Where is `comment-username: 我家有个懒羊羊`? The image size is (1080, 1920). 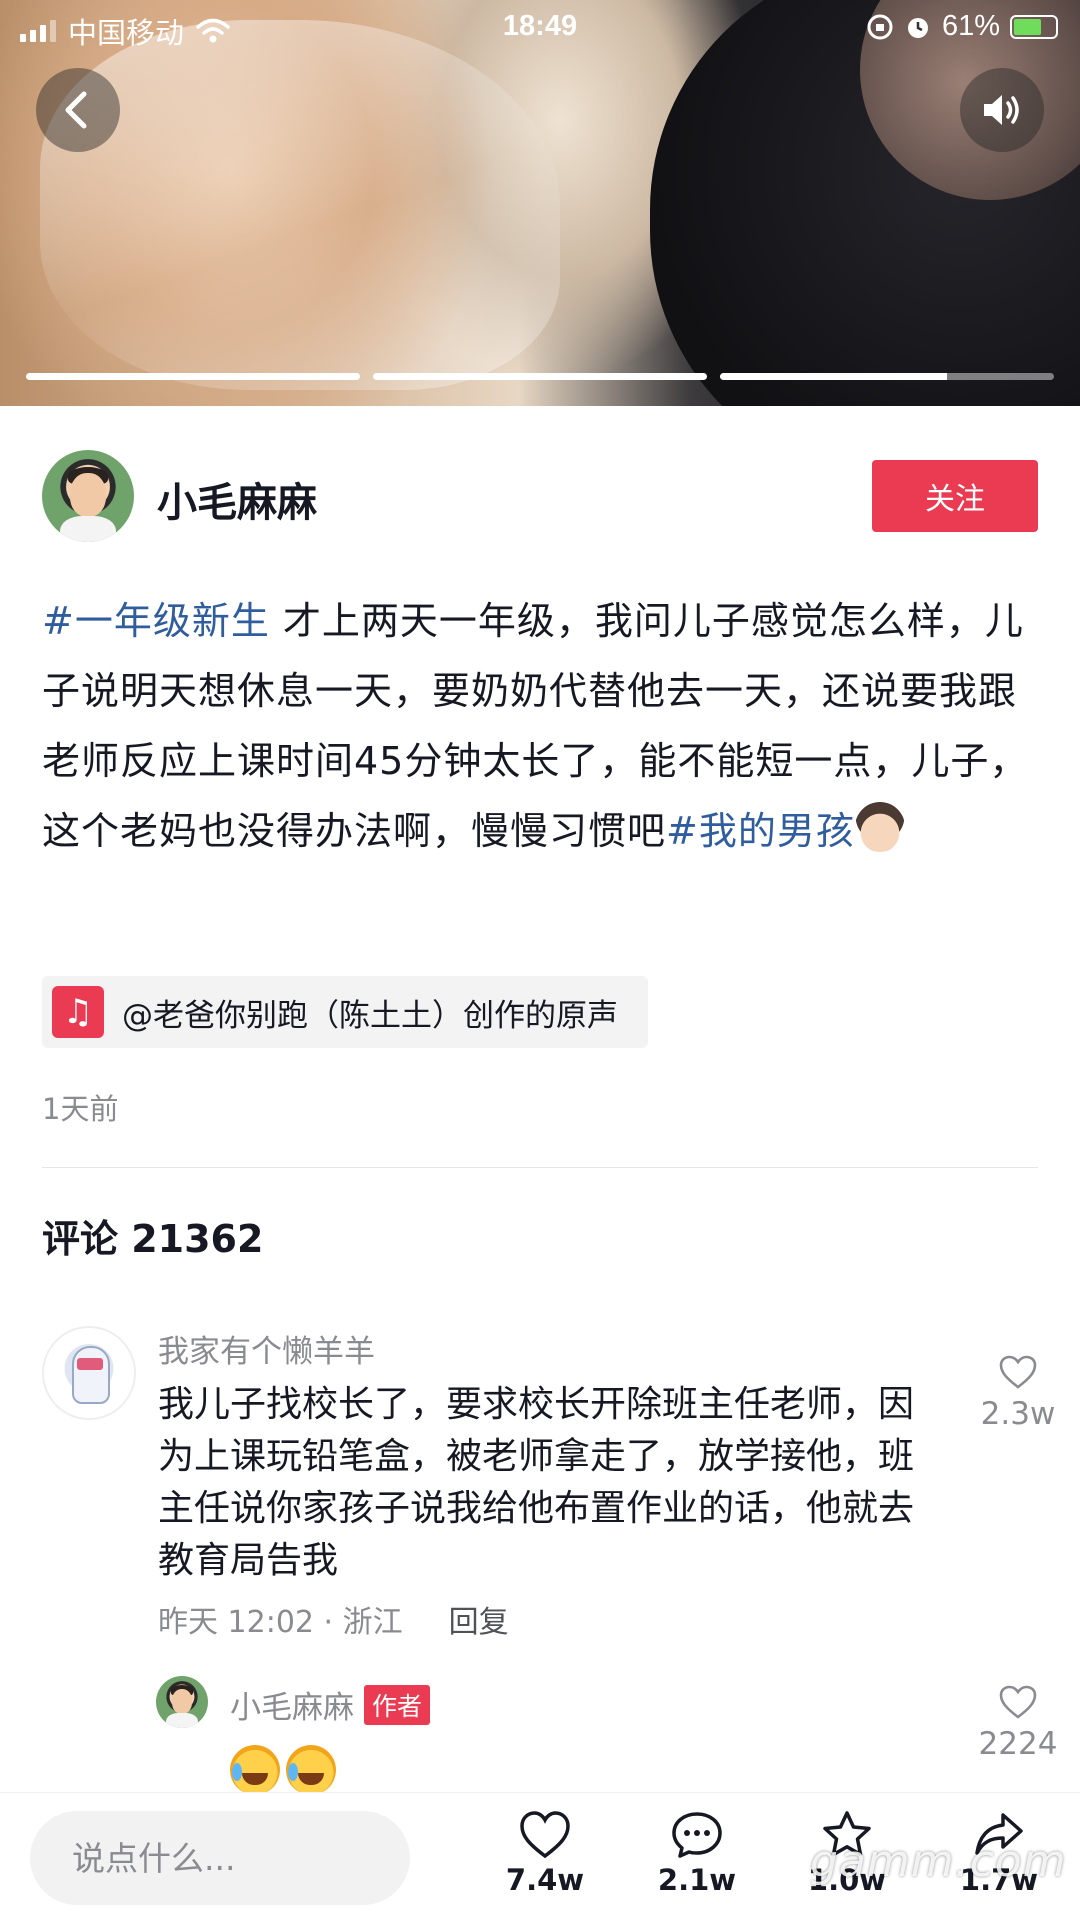 comment-username: 我家有个懒羊羊 is located at coordinates (548, 1348).